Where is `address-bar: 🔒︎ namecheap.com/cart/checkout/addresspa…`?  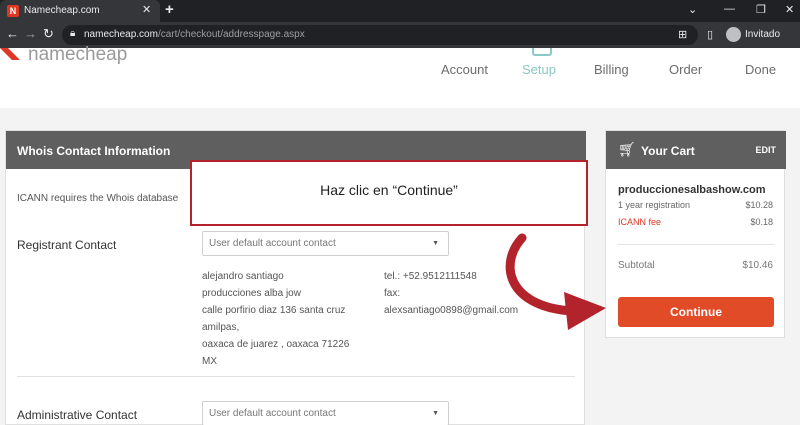 address-bar: 🔒︎ namecheap.com/cart/checkout/addresspa… is located at coordinates (380, 35).